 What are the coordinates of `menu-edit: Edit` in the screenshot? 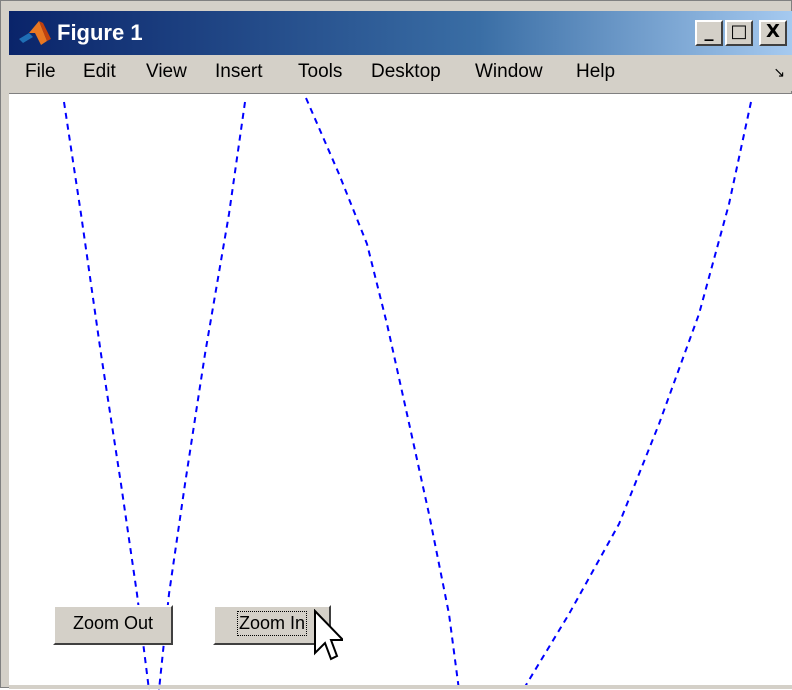 It's located at (99, 72).